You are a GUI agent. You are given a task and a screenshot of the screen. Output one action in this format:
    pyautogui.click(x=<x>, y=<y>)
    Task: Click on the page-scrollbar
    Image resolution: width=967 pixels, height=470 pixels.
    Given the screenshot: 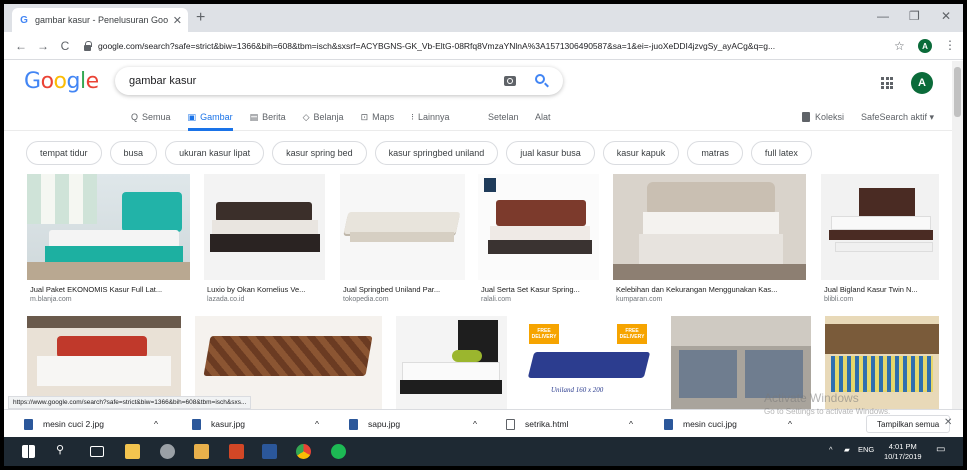 What is the action you would take?
    pyautogui.click(x=957, y=235)
    